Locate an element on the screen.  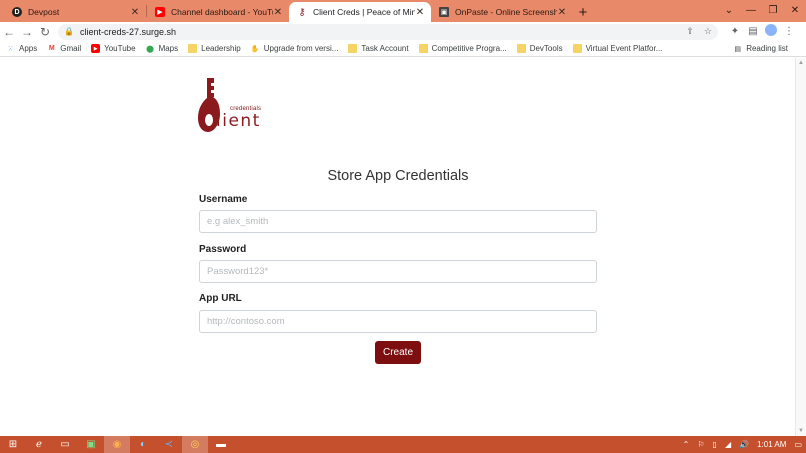
back-icon: ← is located at coordinates (9, 32).